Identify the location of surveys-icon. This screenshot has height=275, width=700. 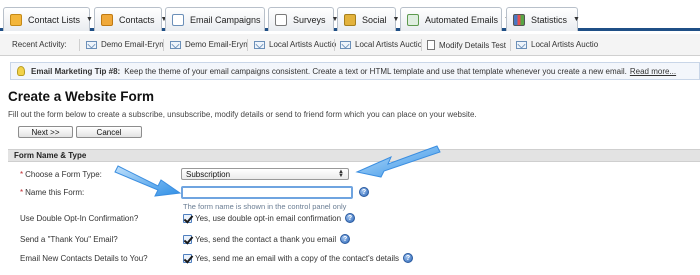
(281, 19).